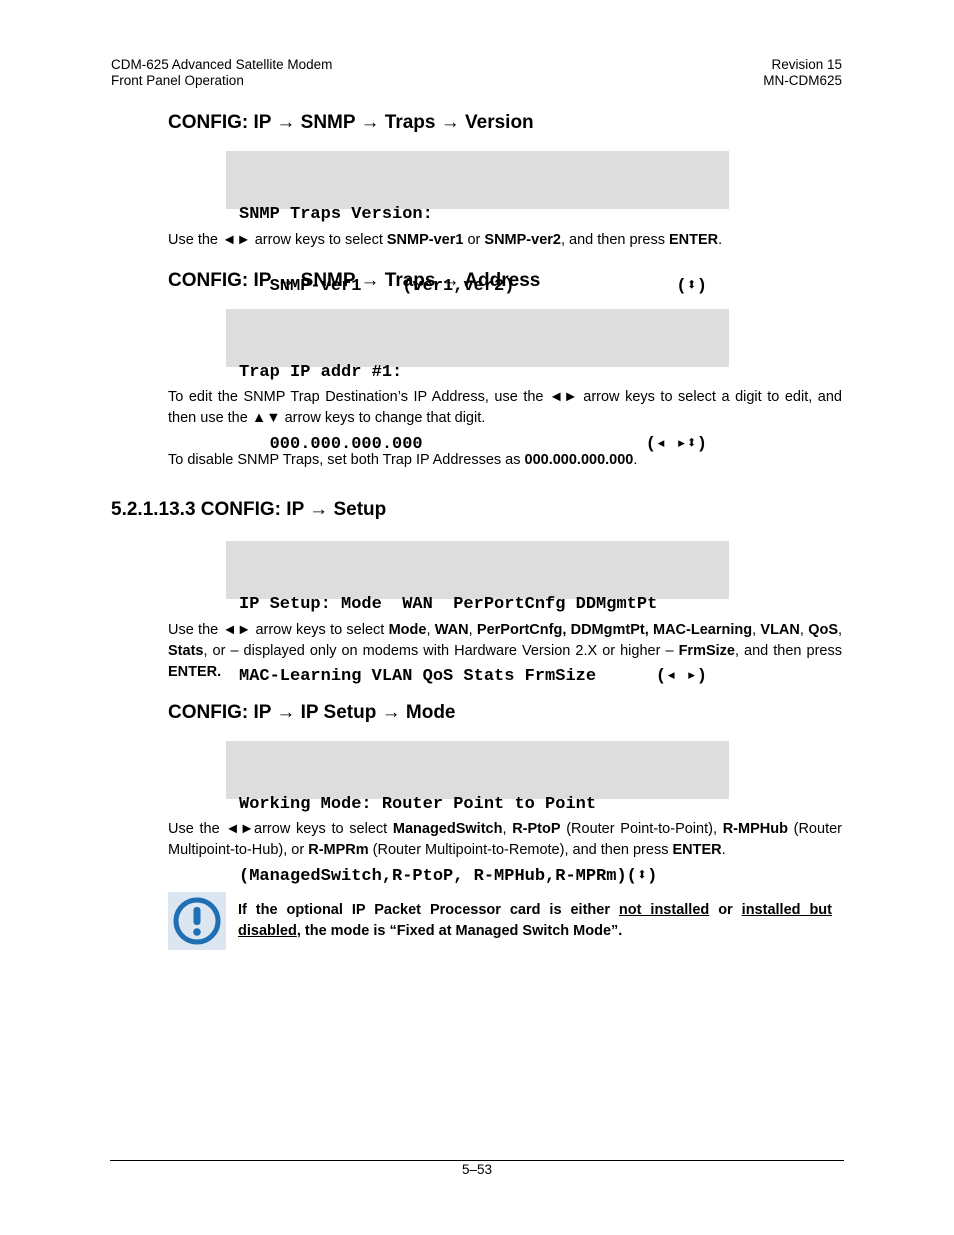 The height and width of the screenshot is (1235, 954). What do you see at coordinates (425, 240) in the screenshot?
I see `option: SNMP-ver1` at bounding box center [425, 240].